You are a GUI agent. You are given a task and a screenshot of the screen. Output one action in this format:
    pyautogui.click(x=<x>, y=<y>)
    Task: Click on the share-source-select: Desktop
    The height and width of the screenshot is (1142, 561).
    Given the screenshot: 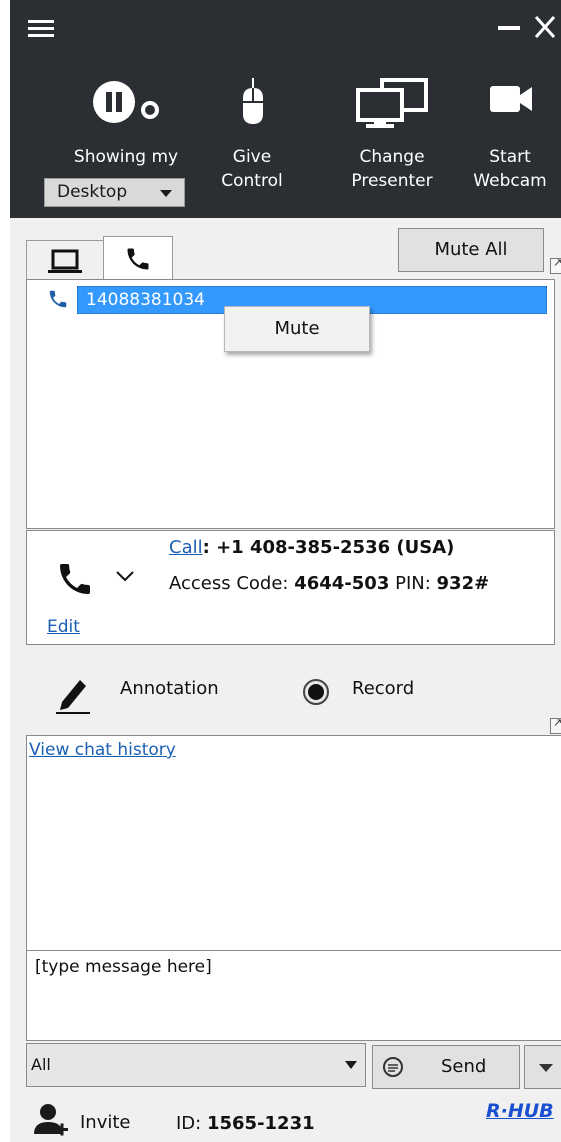 What is the action you would take?
    pyautogui.click(x=114, y=192)
    